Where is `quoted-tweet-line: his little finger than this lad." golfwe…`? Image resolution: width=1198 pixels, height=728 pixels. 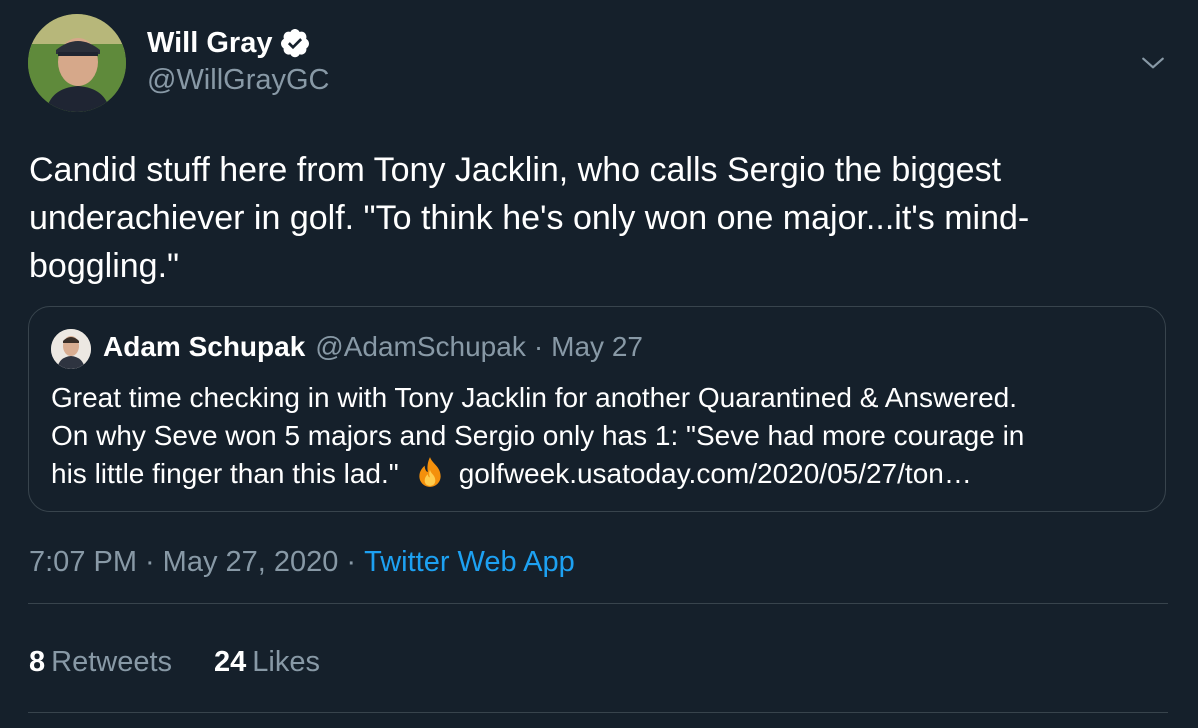 quoted-tweet-line: his little finger than this lad." golfwe… is located at coordinates (596, 474).